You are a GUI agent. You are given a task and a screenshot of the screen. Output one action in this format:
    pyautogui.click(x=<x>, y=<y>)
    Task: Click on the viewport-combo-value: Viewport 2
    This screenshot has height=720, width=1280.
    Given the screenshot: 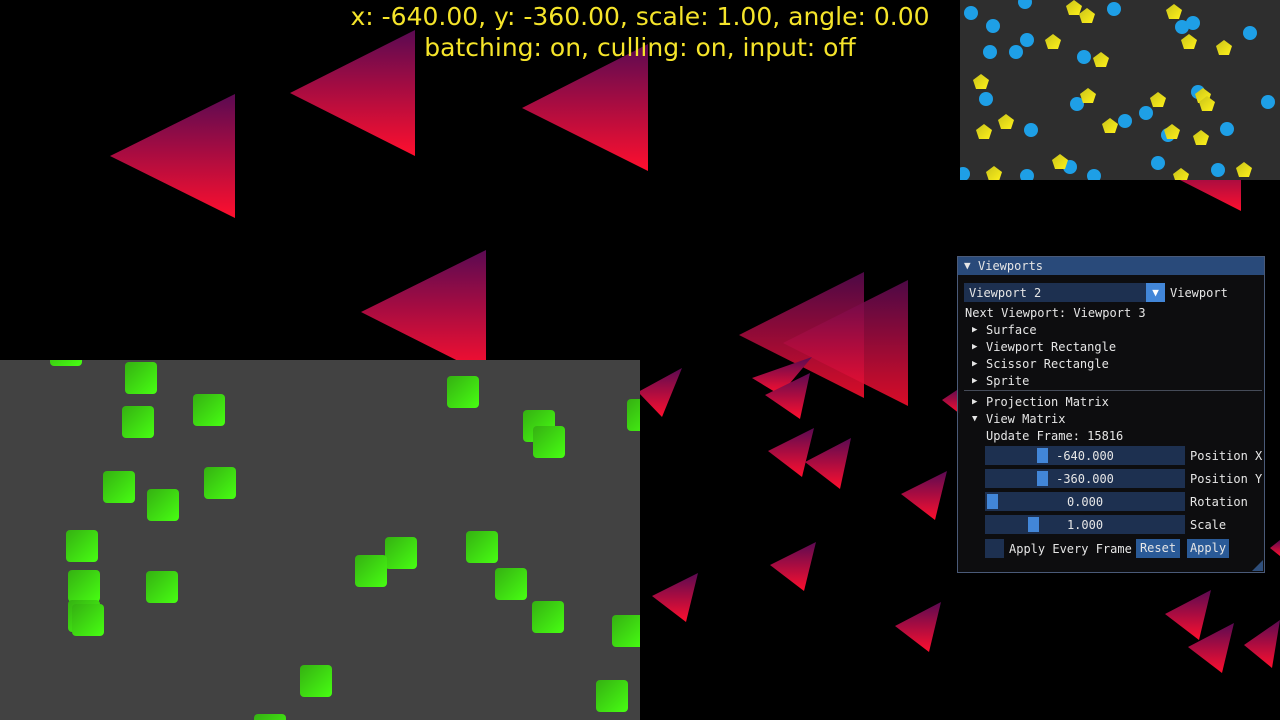 What is the action you would take?
    pyautogui.click(x=1005, y=293)
    